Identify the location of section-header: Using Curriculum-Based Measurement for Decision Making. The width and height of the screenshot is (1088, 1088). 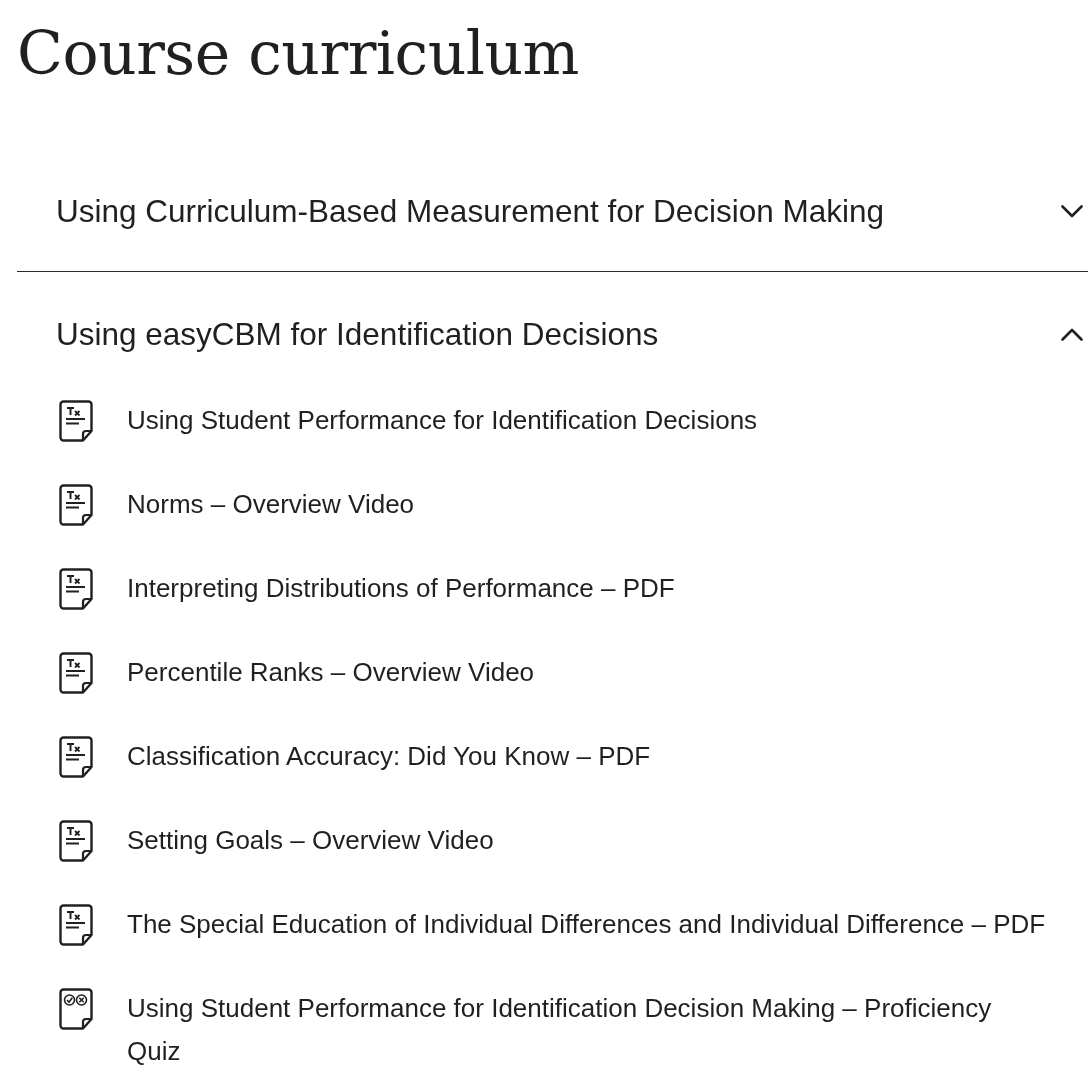
(552, 211).